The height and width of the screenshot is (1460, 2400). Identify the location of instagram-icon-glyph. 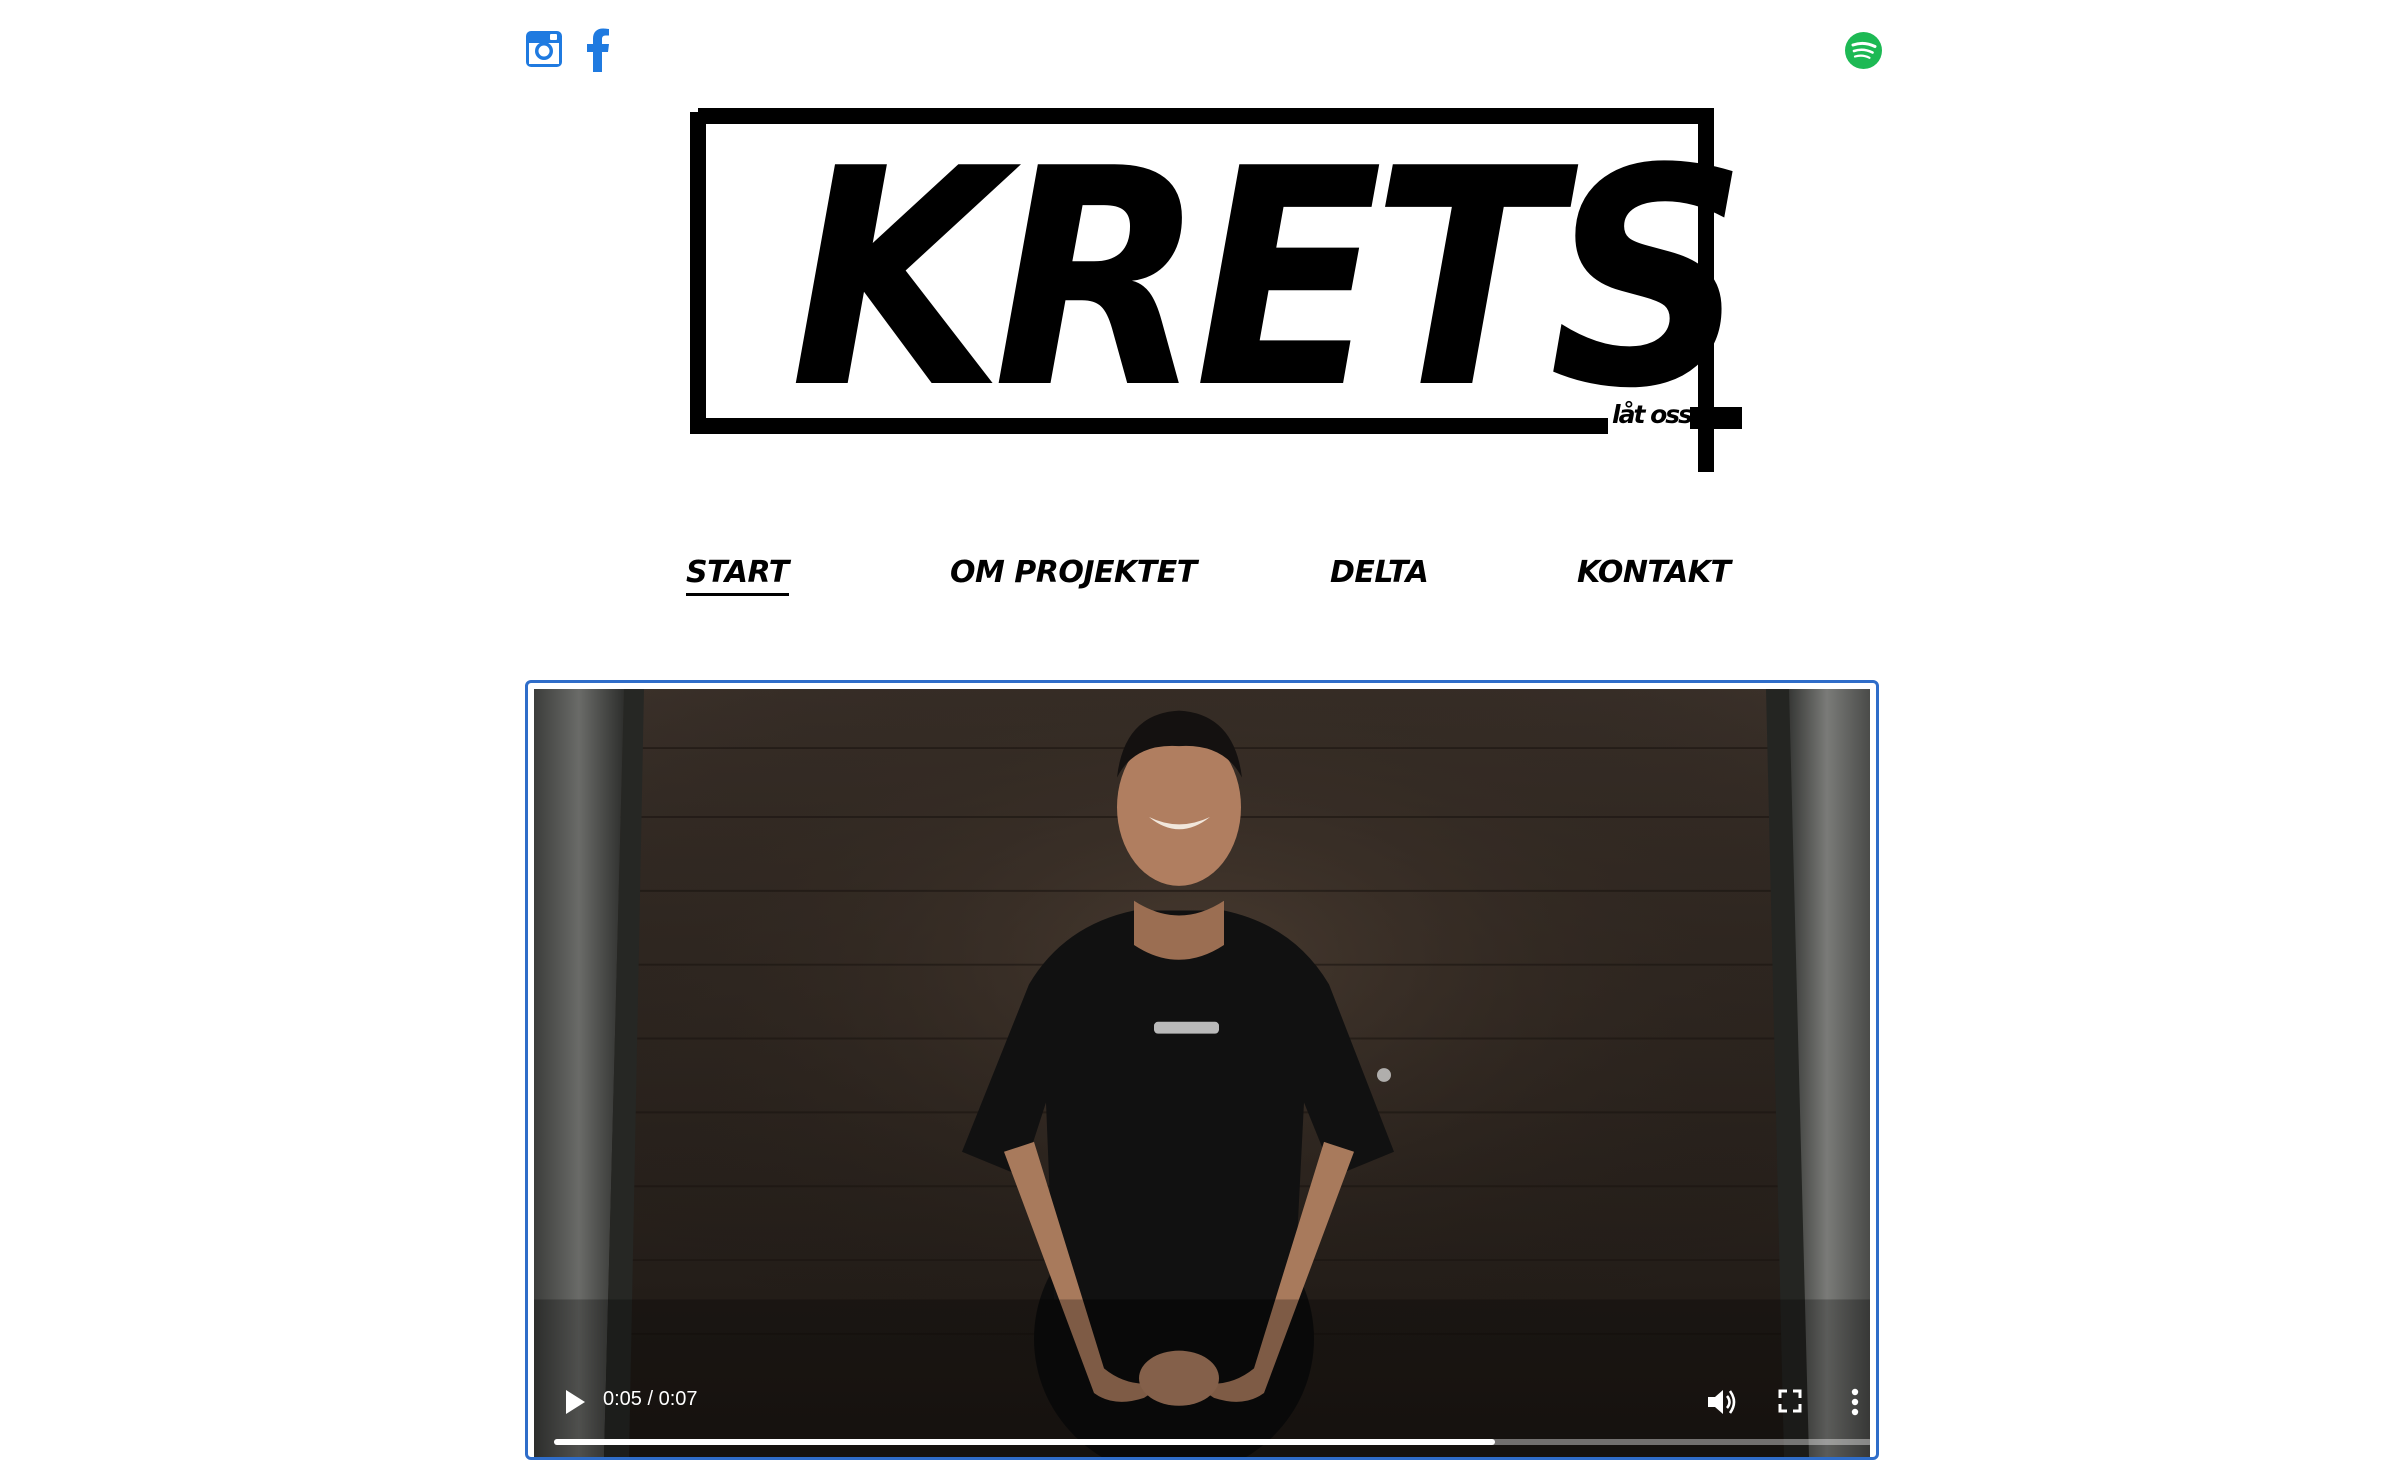
(544, 49).